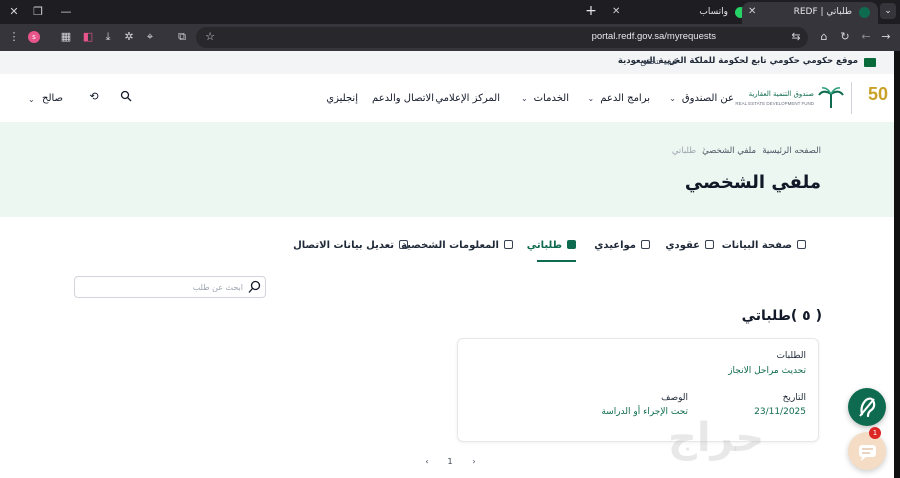 The height and width of the screenshot is (478, 900). I want to click on date-label: التاريخ, so click(794, 398).